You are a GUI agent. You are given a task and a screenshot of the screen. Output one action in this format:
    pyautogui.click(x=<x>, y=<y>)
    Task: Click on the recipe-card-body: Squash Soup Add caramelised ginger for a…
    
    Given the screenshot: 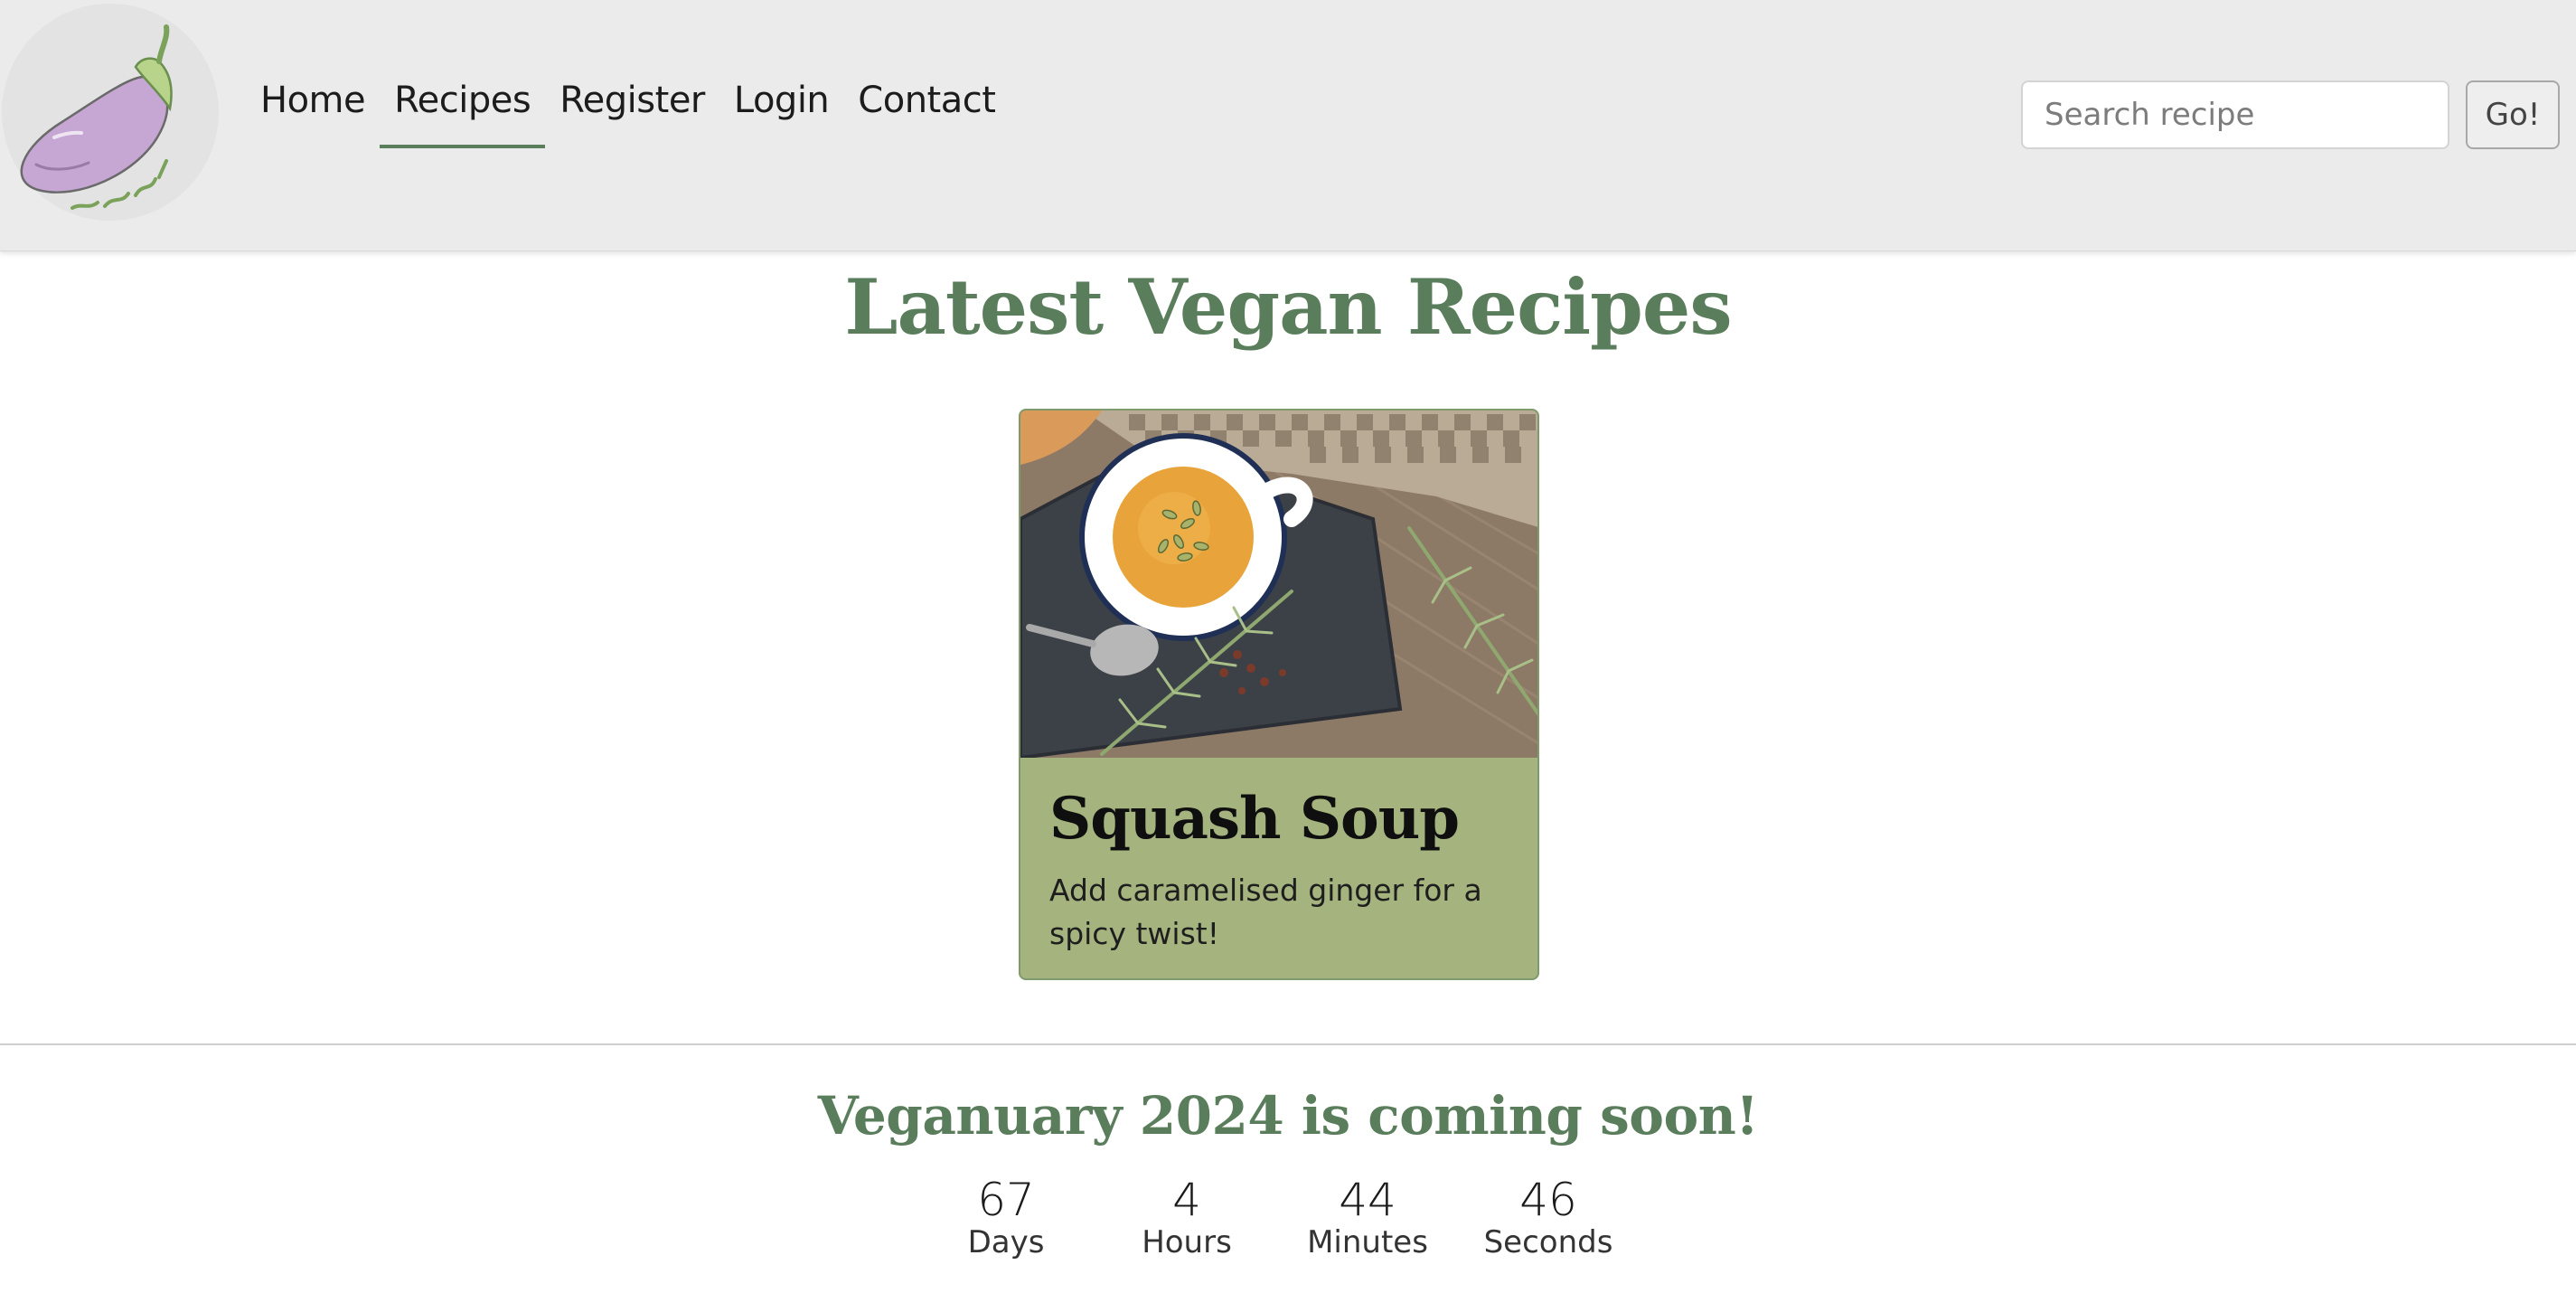 What is the action you would take?
    pyautogui.click(x=1278, y=868)
    